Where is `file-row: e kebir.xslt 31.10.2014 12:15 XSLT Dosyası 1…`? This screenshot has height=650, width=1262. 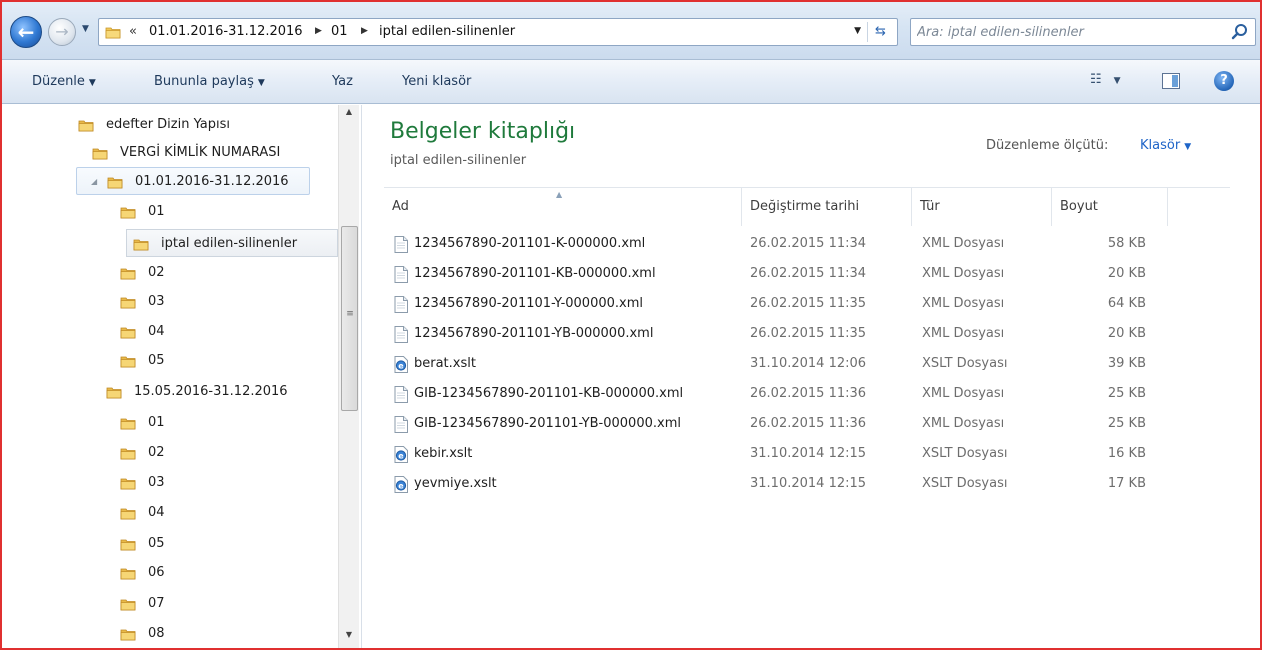
file-row: e kebir.xslt 31.10.2014 12:15 XSLT Dosyası 1… is located at coordinates (807, 454).